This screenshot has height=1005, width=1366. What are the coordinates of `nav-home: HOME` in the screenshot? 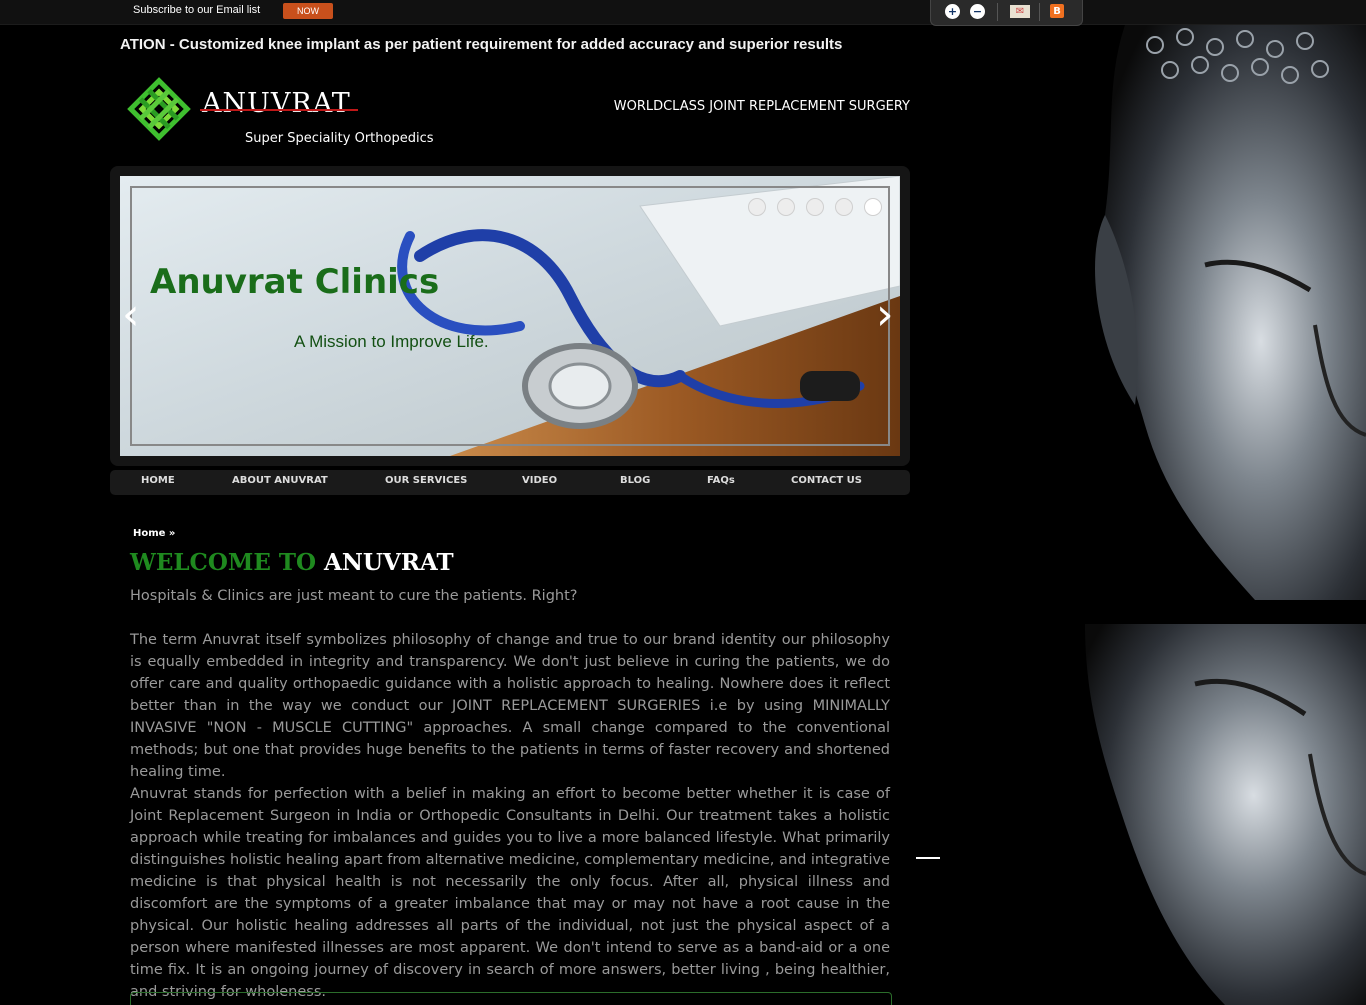 It's located at (158, 480).